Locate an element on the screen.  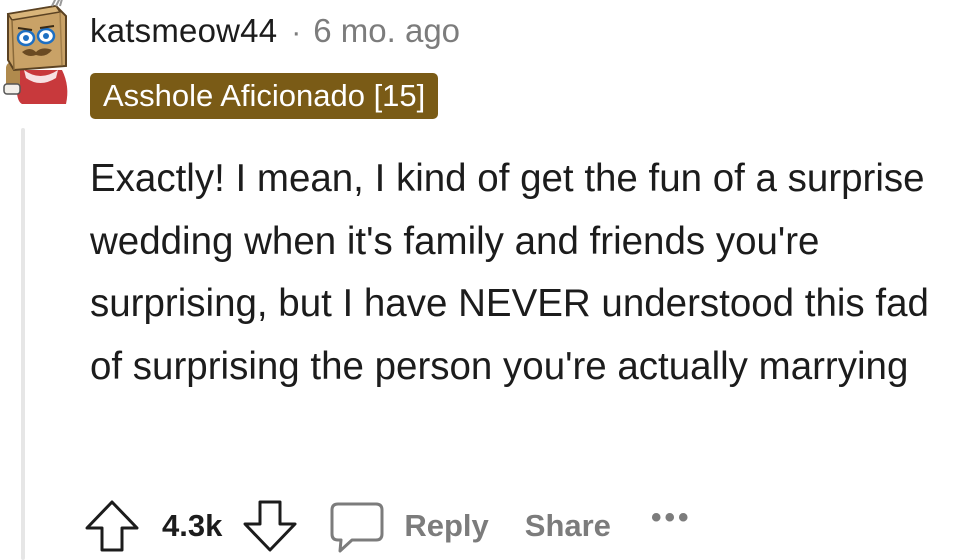
arrow-down-icon is located at coordinates (270, 526).